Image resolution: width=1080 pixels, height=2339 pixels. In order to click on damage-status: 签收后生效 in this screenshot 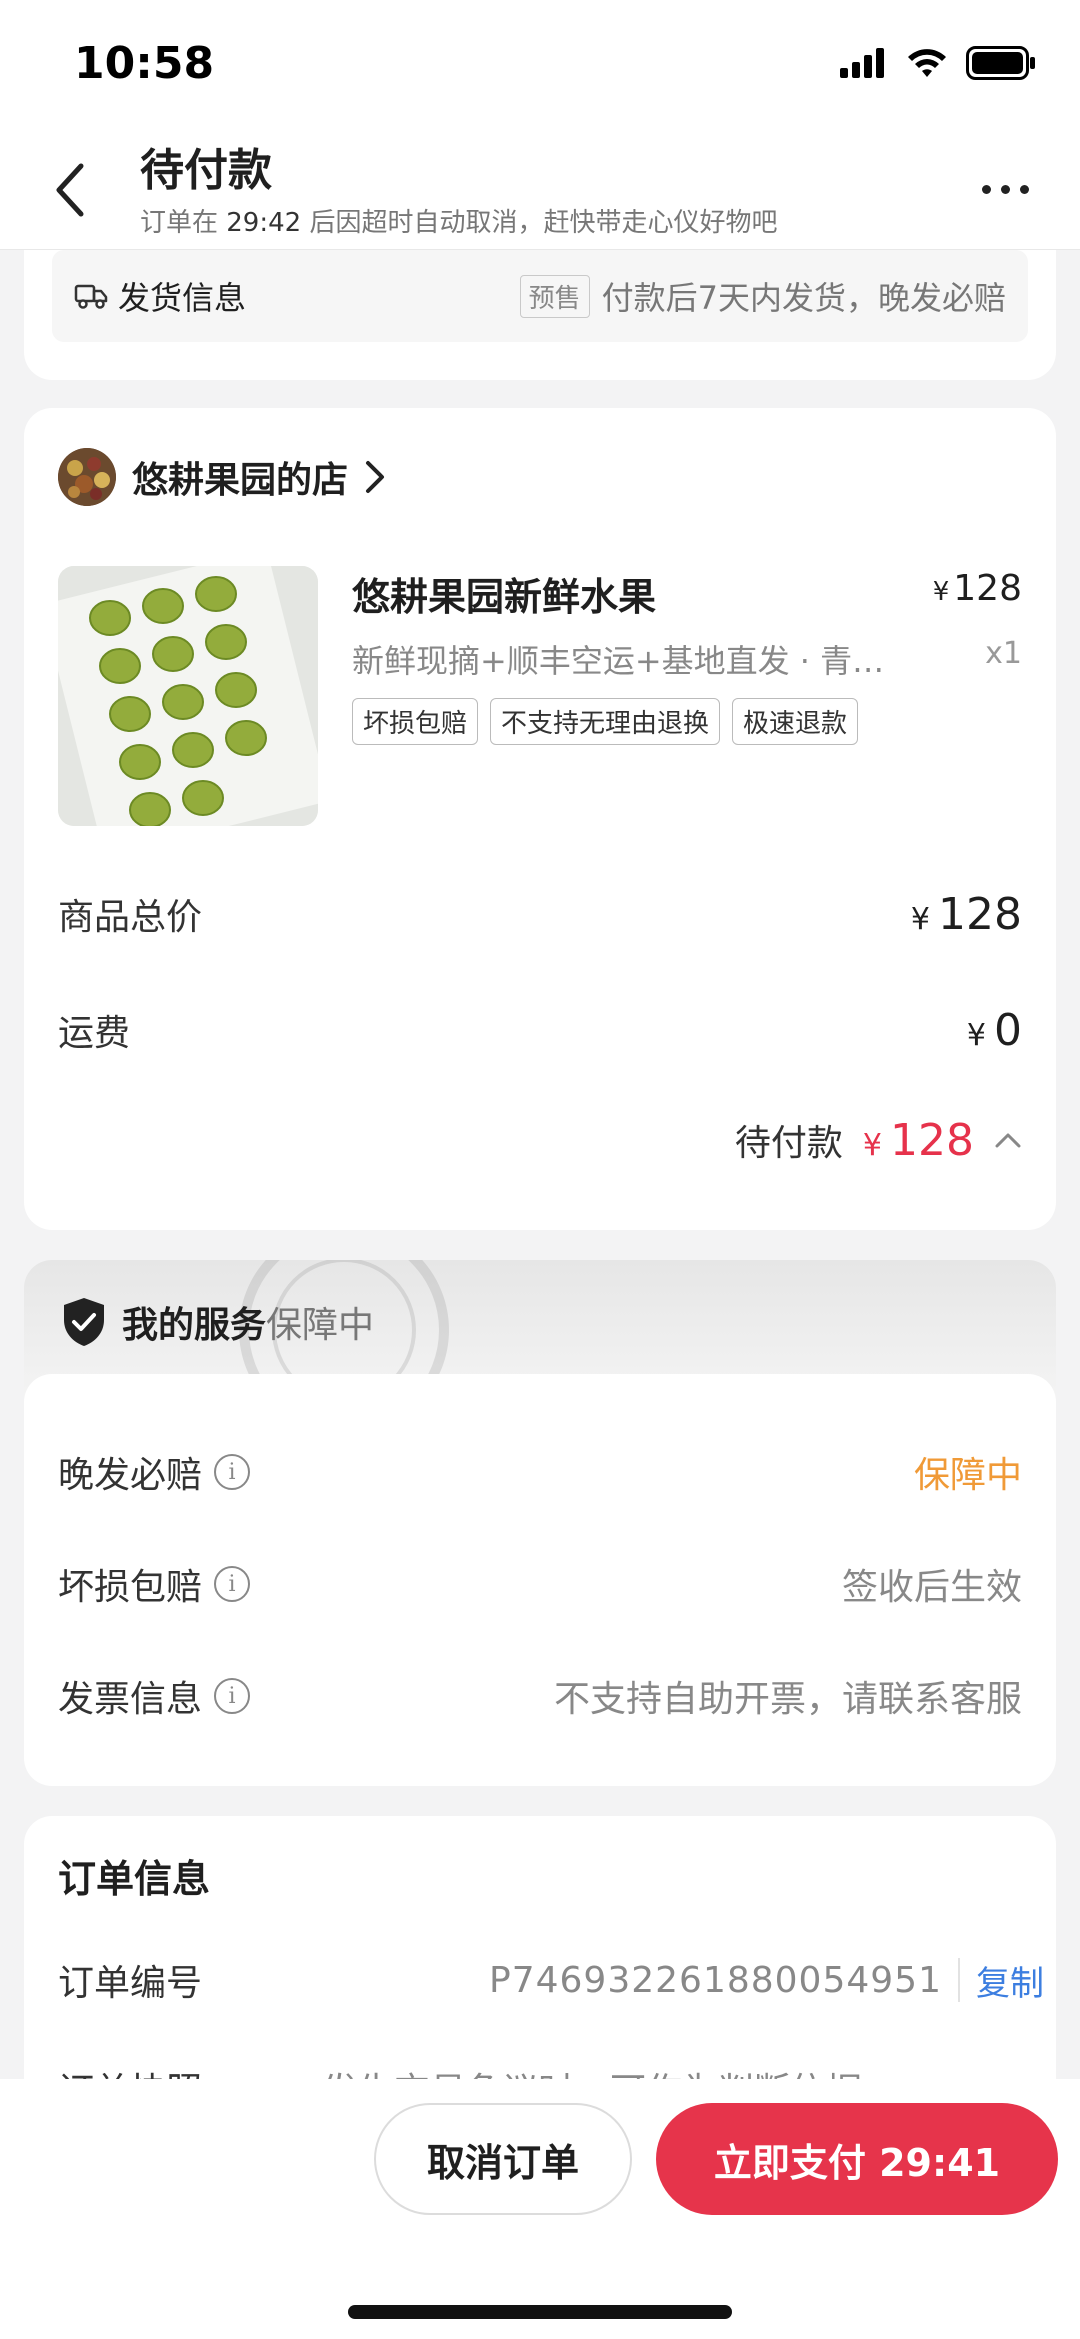, I will do `click(931, 1587)`.